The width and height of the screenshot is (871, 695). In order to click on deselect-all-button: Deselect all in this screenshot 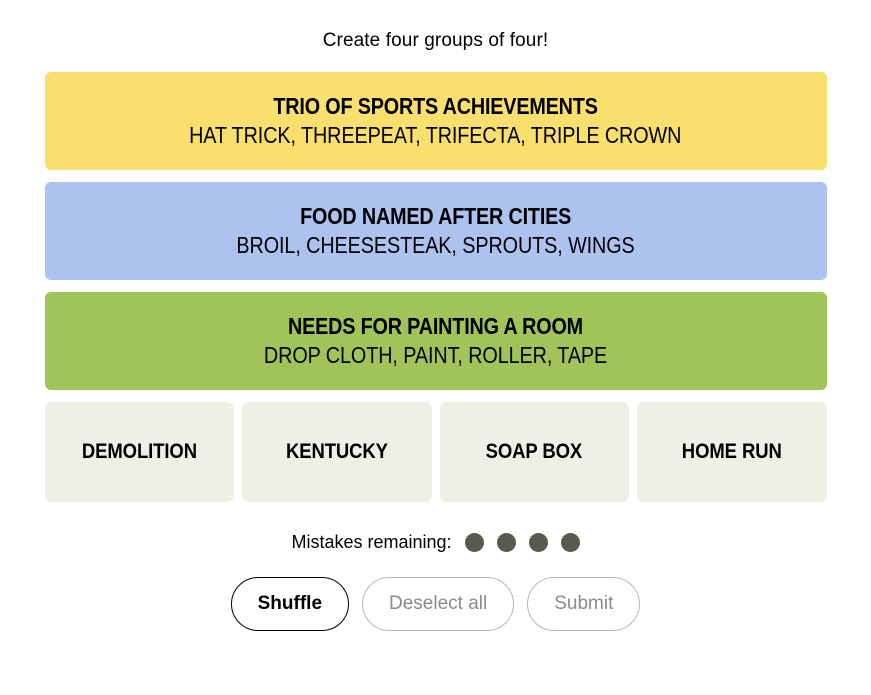, I will do `click(438, 604)`.